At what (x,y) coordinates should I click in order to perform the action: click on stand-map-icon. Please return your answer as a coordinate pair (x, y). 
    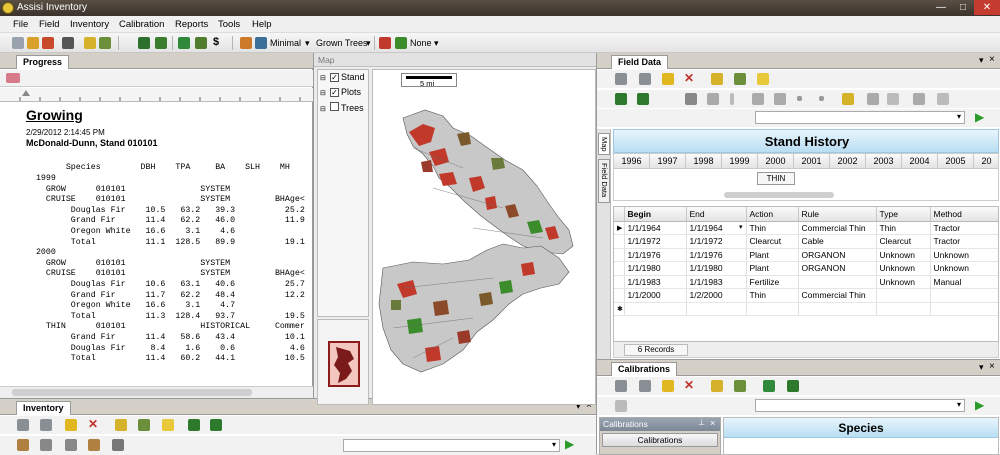
    Looking at the image, I should click on (848, 99).